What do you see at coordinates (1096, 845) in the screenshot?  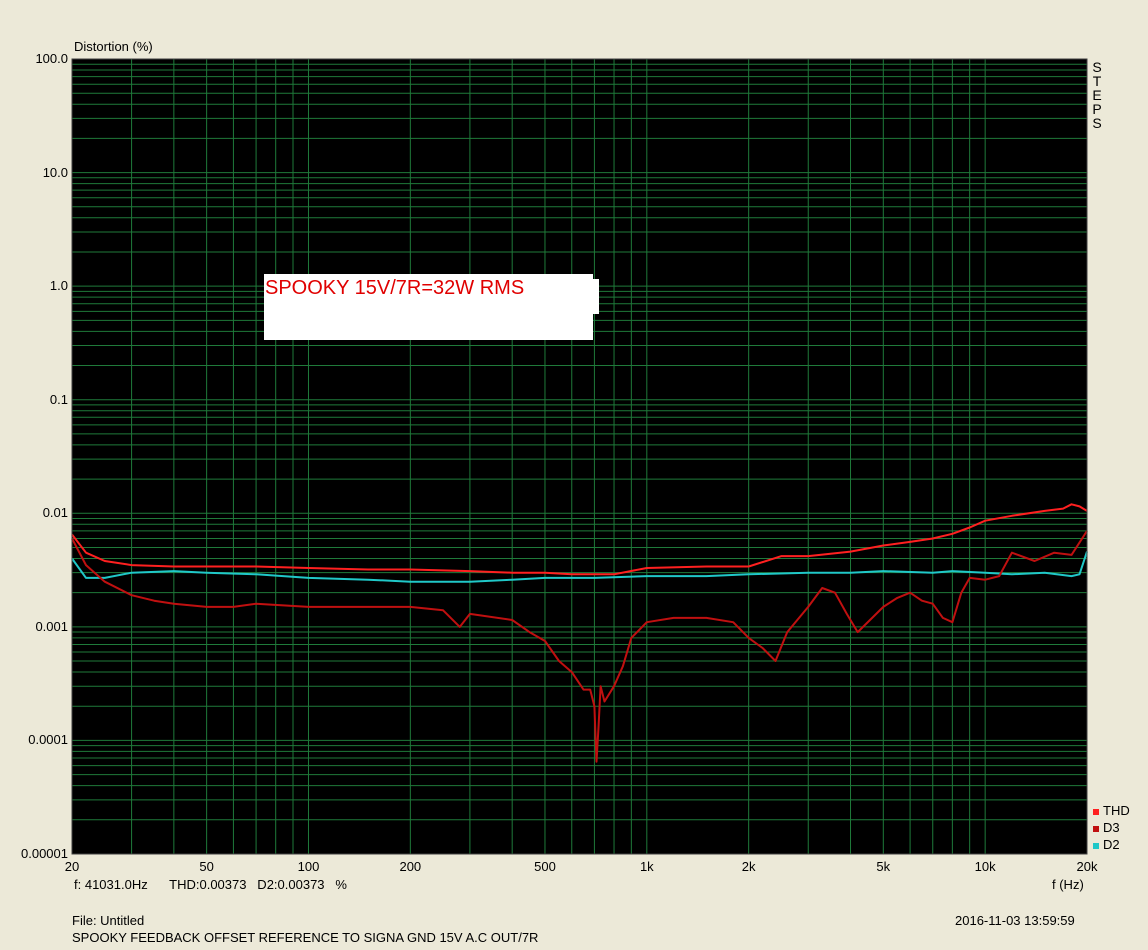 I see `legend-swatch-d2` at bounding box center [1096, 845].